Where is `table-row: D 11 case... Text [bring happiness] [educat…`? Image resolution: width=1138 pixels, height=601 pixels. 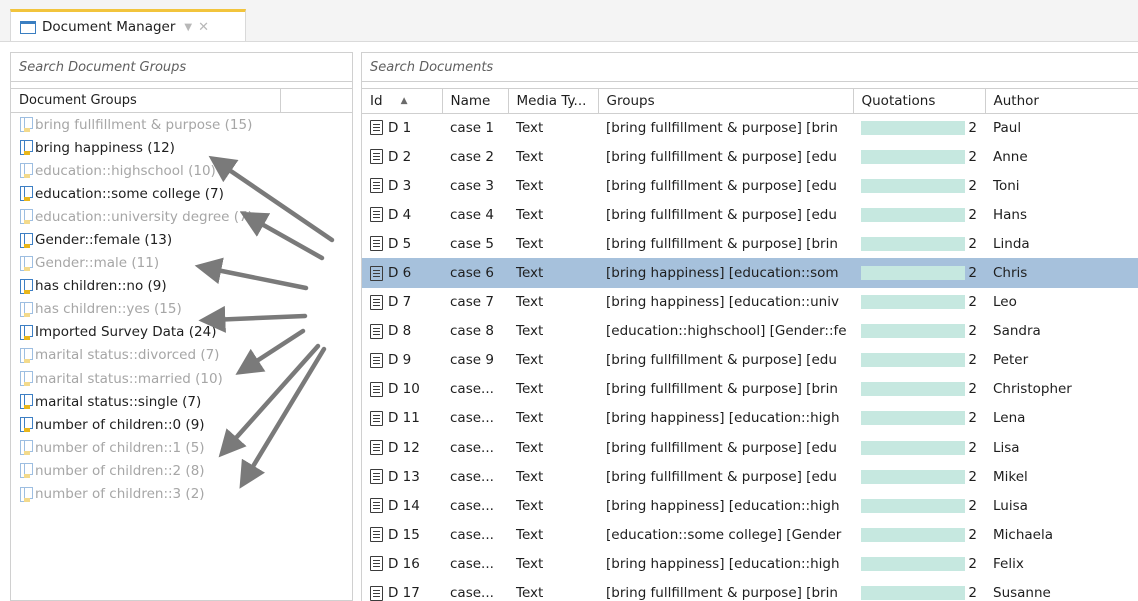 table-row: D 11 case... Text [bring happiness] [educat… is located at coordinates (750, 418).